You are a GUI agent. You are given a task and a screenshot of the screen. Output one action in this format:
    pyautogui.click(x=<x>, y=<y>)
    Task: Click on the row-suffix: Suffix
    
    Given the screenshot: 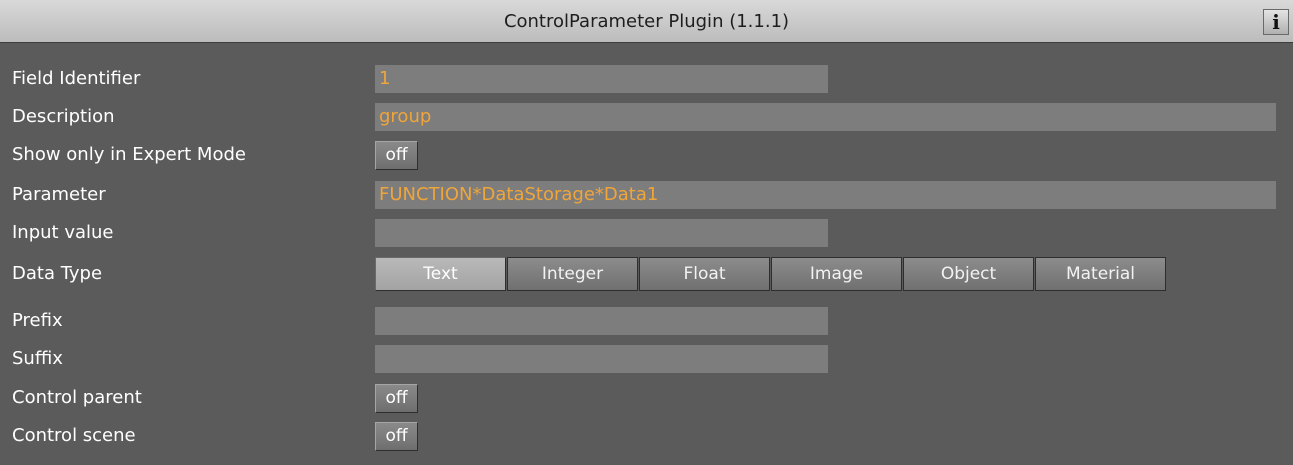 What is the action you would take?
    pyautogui.click(x=646, y=359)
    